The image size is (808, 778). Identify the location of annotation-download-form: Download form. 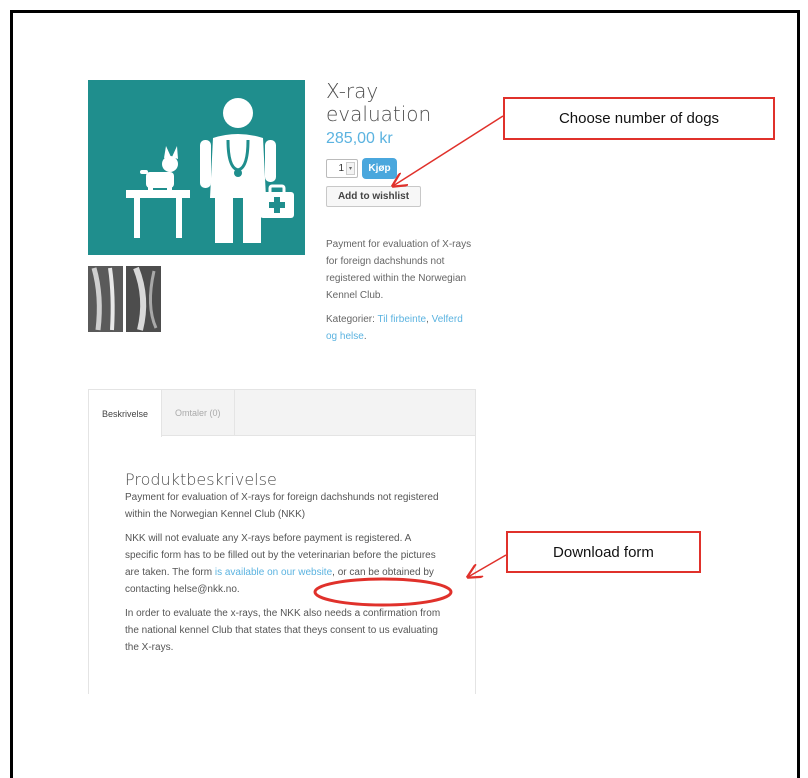
(603, 552).